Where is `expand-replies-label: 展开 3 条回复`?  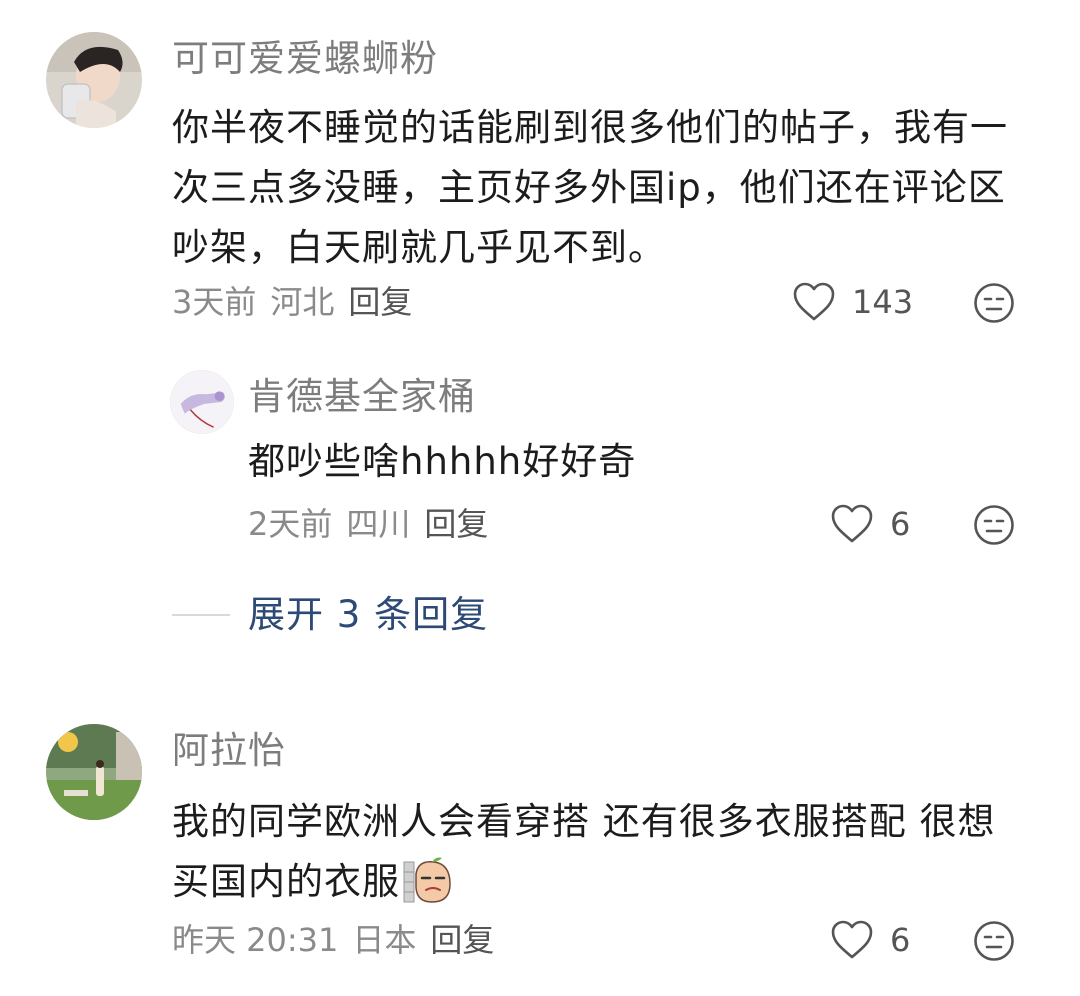
expand-replies-label: 展开 3 条回复 is located at coordinates (368, 614).